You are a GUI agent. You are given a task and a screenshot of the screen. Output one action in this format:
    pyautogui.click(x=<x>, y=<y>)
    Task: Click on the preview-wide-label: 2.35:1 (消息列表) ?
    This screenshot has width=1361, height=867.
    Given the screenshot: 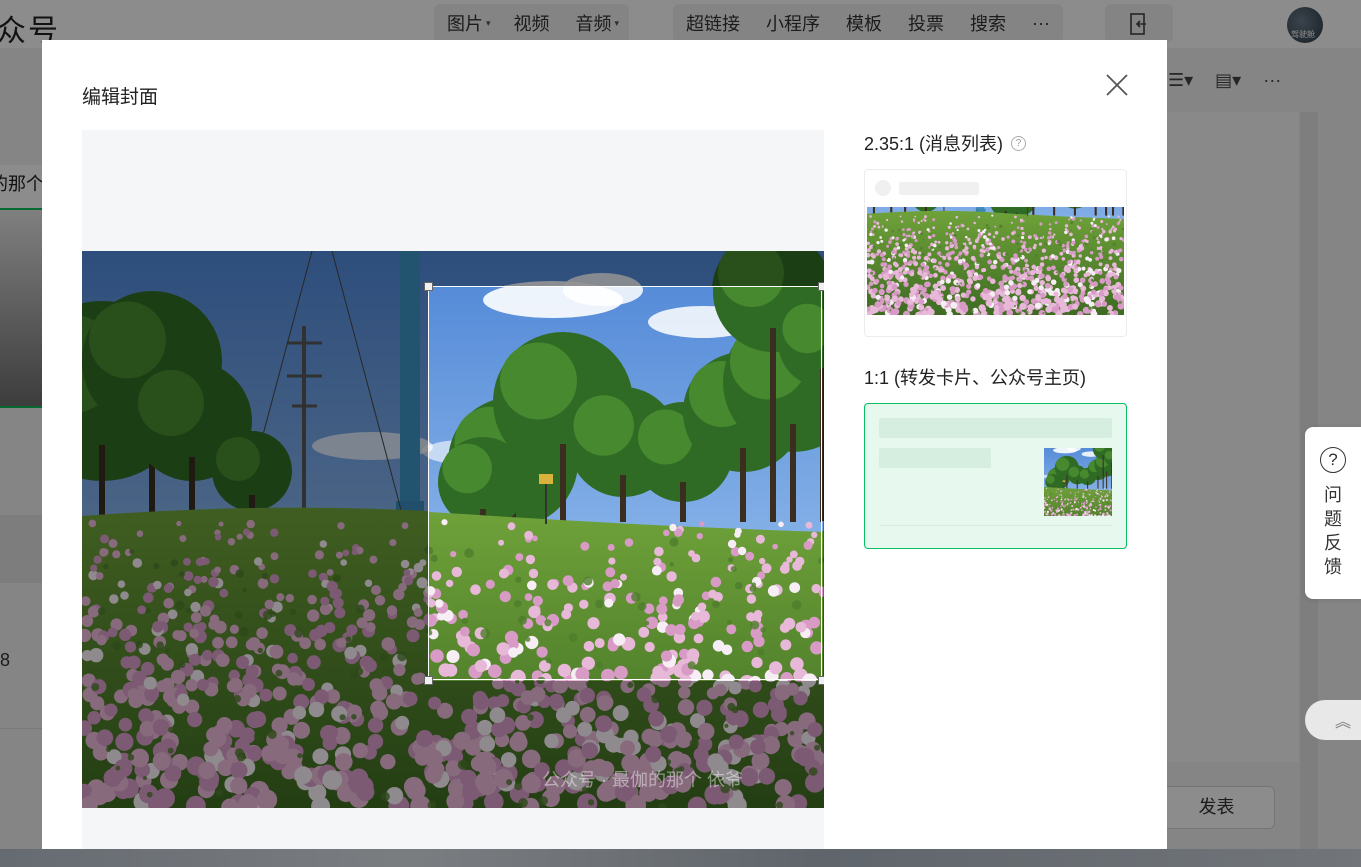 What is the action you would take?
    pyautogui.click(x=995, y=143)
    